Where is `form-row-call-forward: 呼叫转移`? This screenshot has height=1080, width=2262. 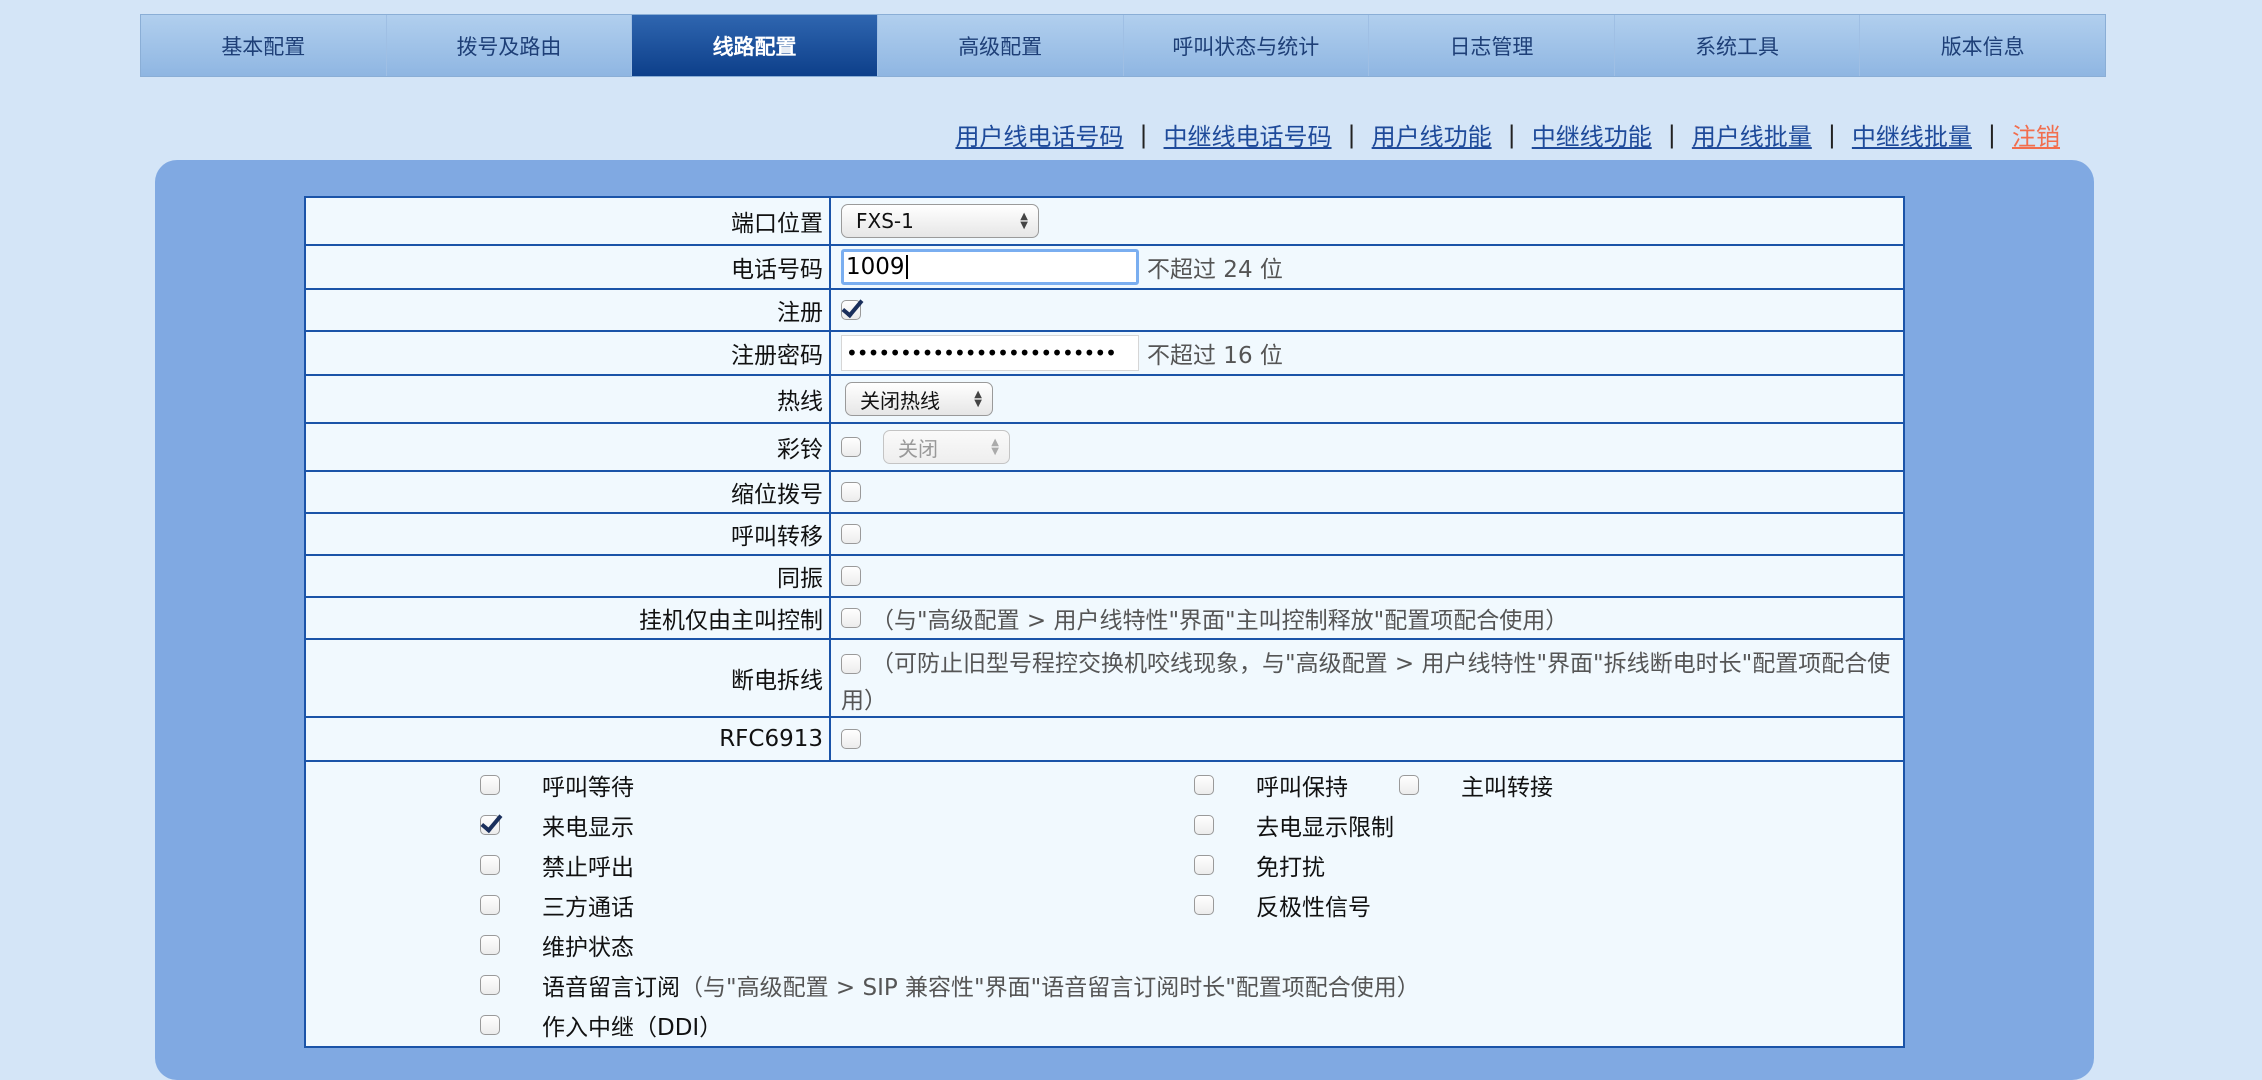 form-row-call-forward: 呼叫转移 is located at coordinates (1104, 535).